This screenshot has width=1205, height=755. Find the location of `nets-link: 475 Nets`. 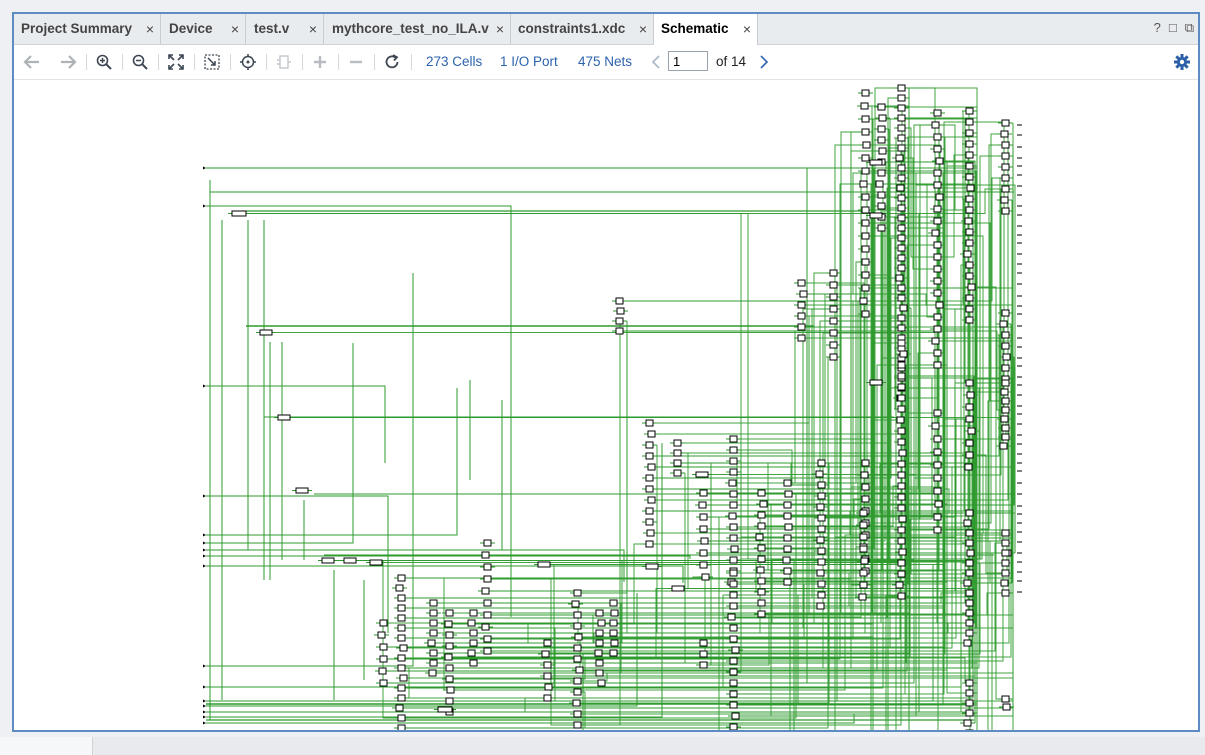

nets-link: 475 Nets is located at coordinates (605, 62).